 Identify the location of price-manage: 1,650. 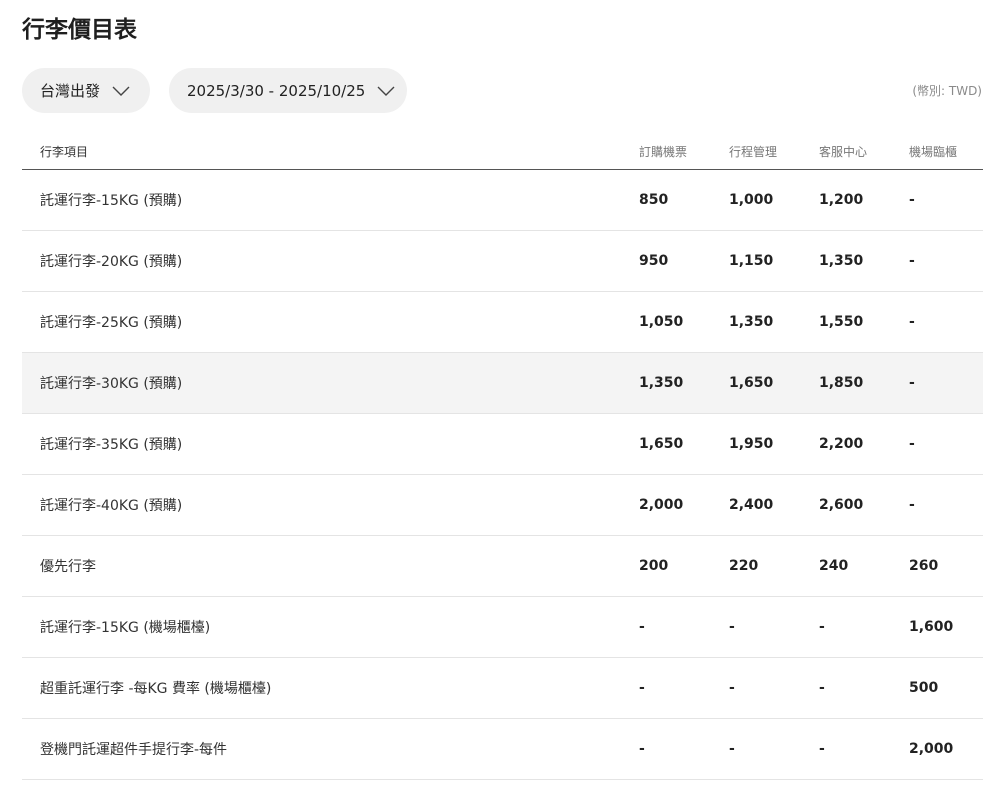
(751, 383).